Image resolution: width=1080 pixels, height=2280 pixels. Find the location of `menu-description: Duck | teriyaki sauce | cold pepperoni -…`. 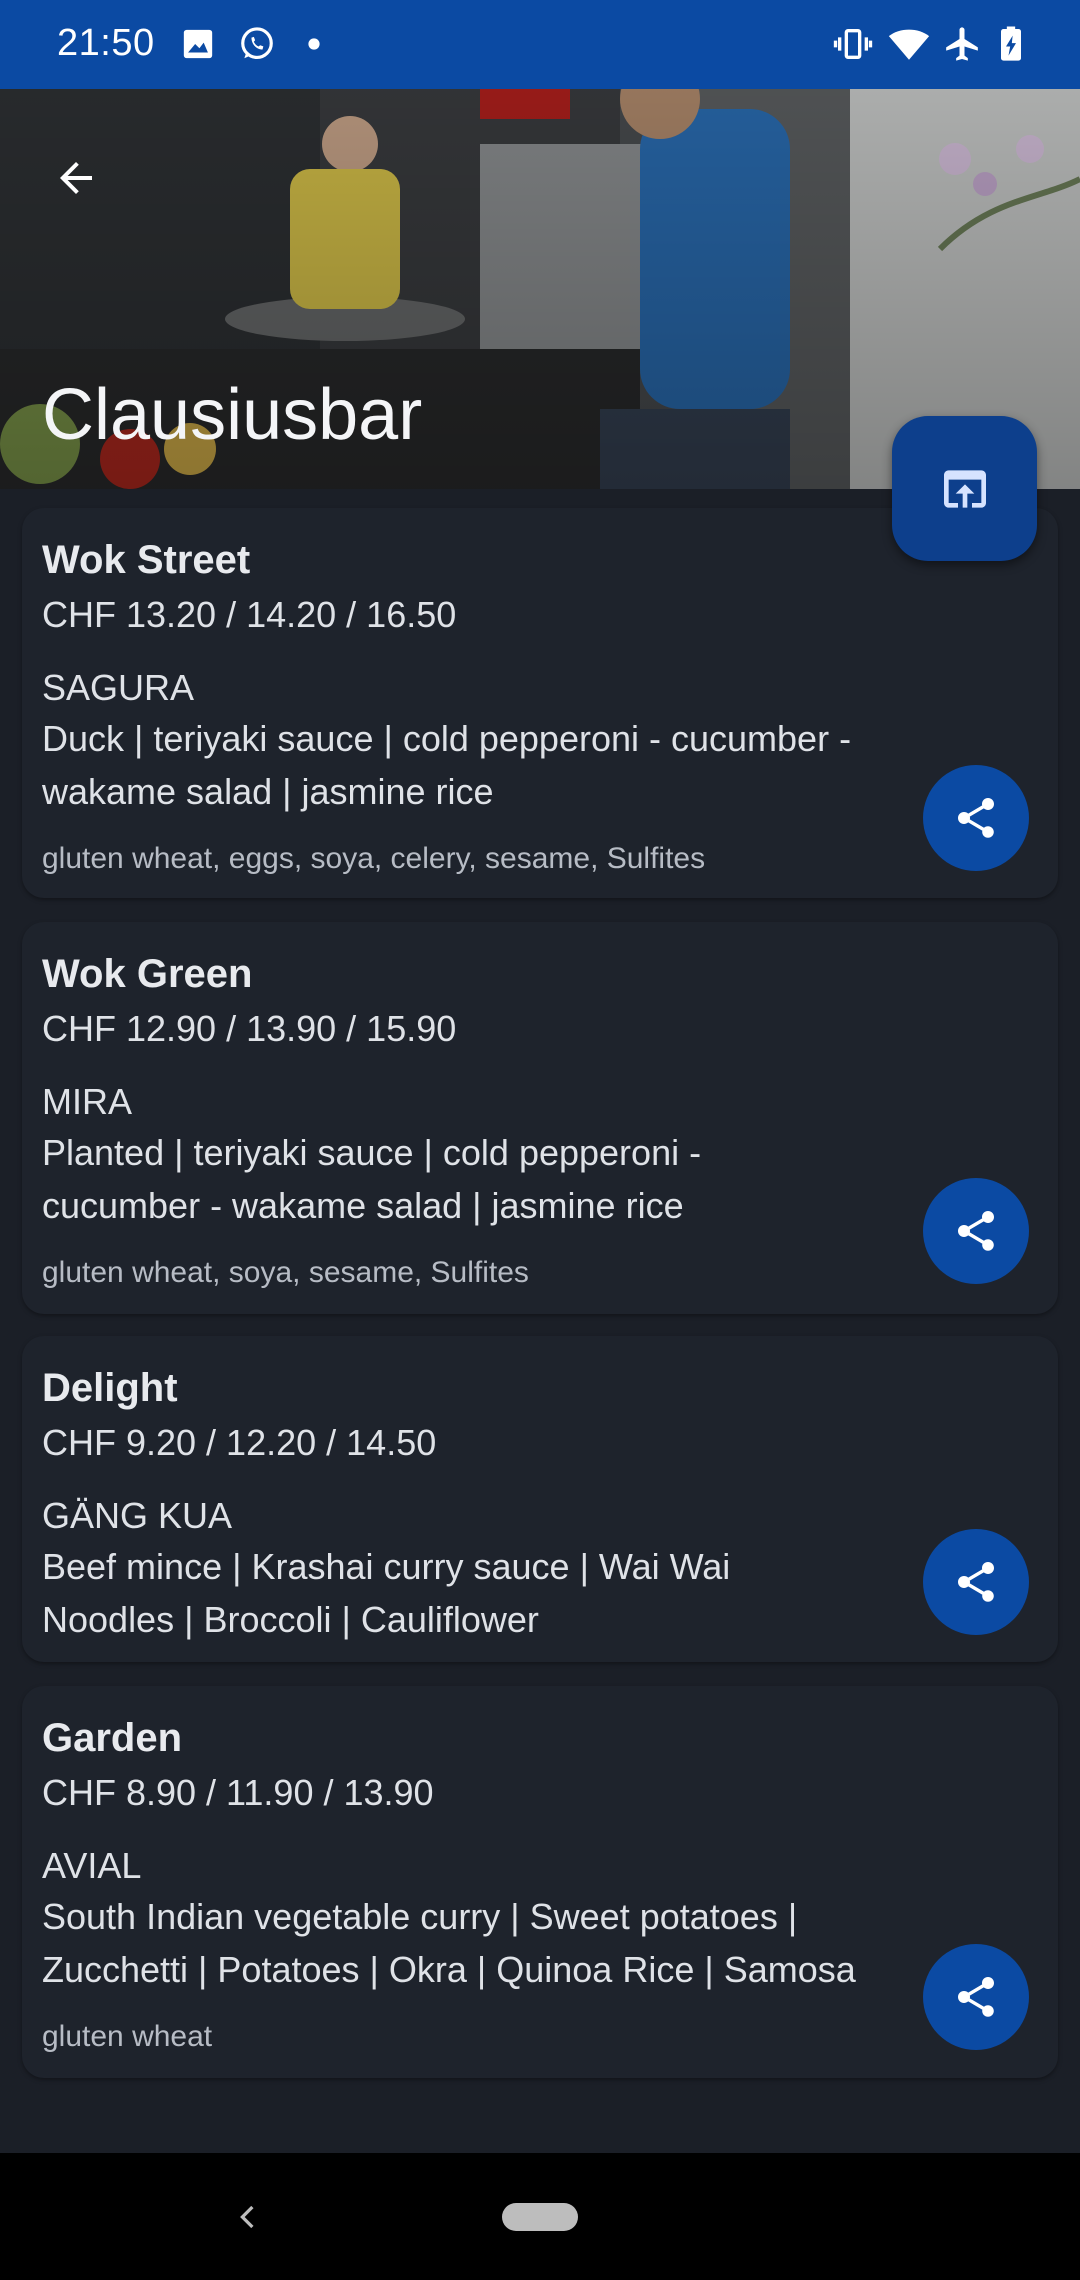

menu-description: Duck | teriyaki sauce | cold pepperoni -… is located at coordinates (447, 765).